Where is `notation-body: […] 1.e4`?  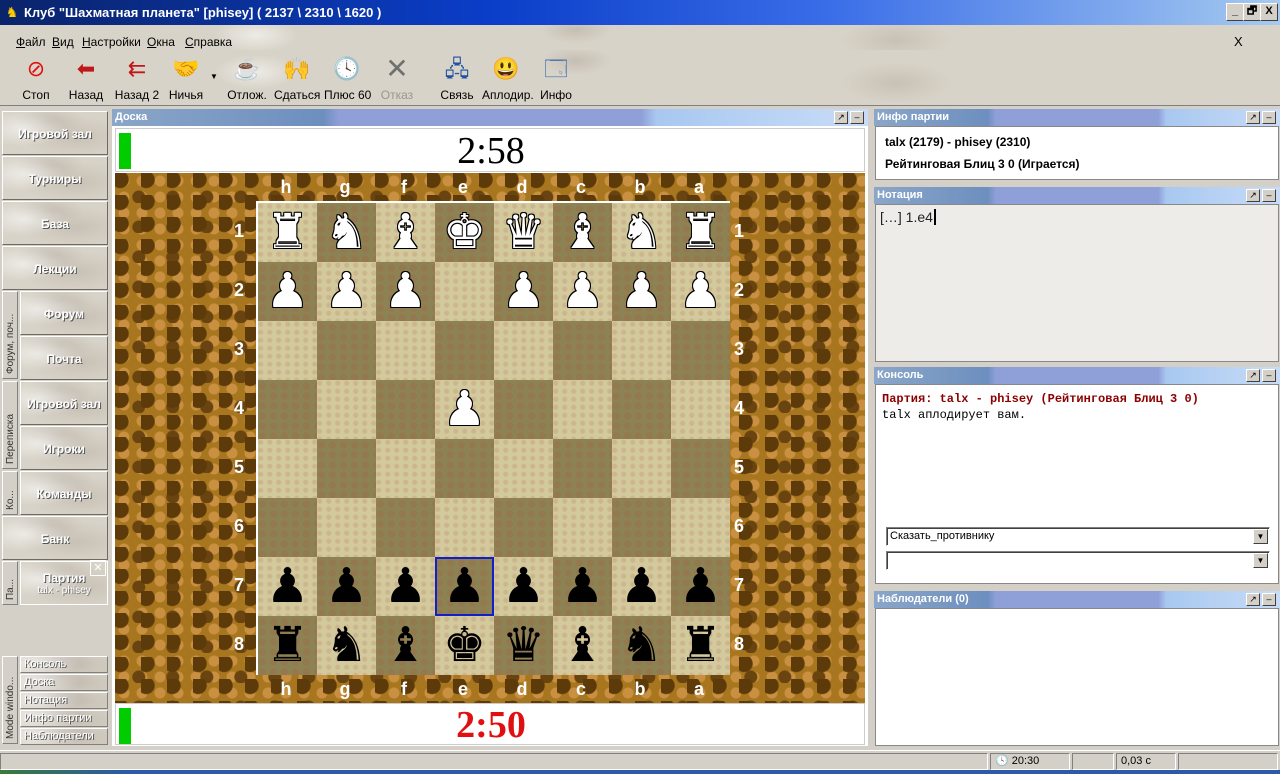 notation-body: […] 1.e4 is located at coordinates (1077, 283).